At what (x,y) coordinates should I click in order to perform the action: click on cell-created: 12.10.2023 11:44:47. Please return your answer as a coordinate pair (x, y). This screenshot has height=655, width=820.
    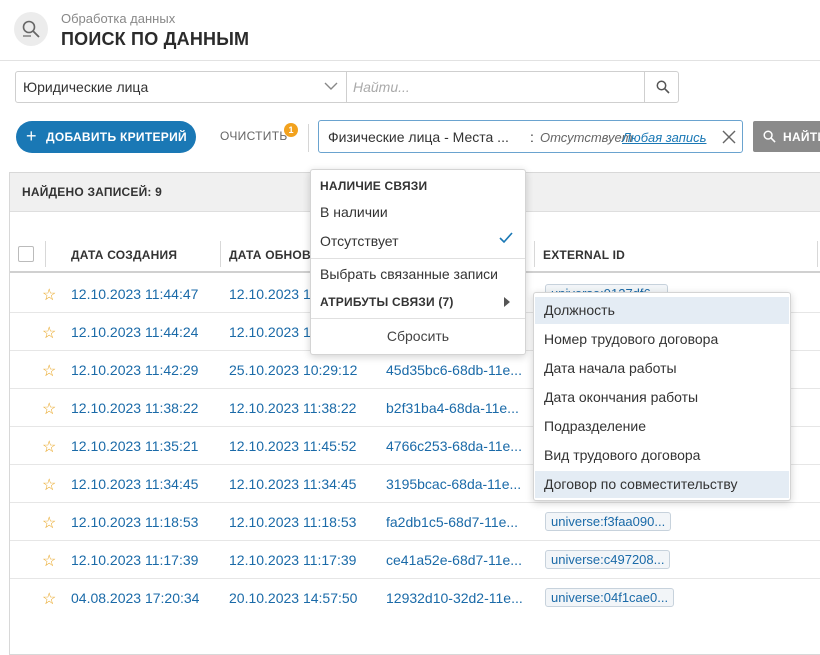
    Looking at the image, I should click on (134, 294).